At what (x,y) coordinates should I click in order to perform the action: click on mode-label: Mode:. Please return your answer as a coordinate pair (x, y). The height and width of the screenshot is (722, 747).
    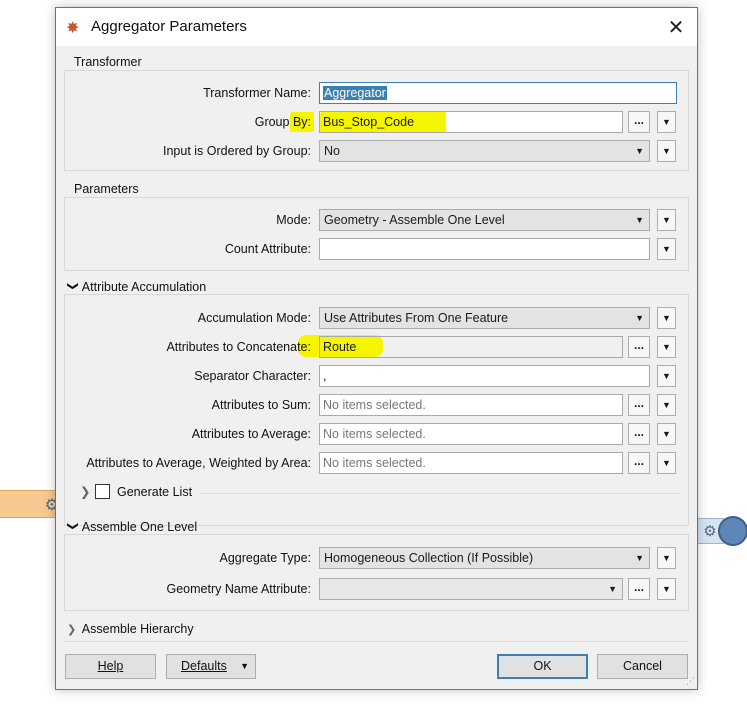
    Looking at the image, I should click on (293, 220).